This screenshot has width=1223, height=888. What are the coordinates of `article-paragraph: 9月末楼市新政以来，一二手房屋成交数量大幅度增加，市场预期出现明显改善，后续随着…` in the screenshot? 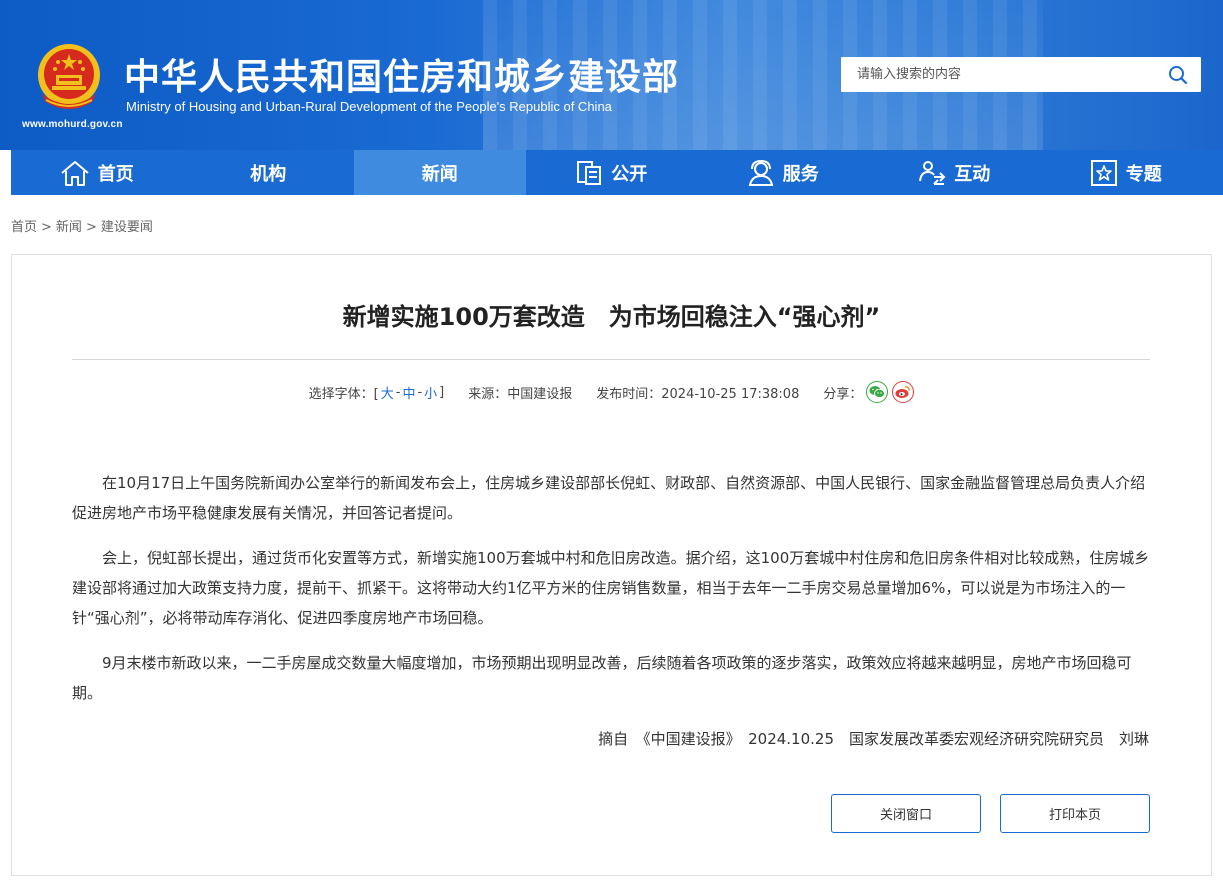 It's located at (602, 678).